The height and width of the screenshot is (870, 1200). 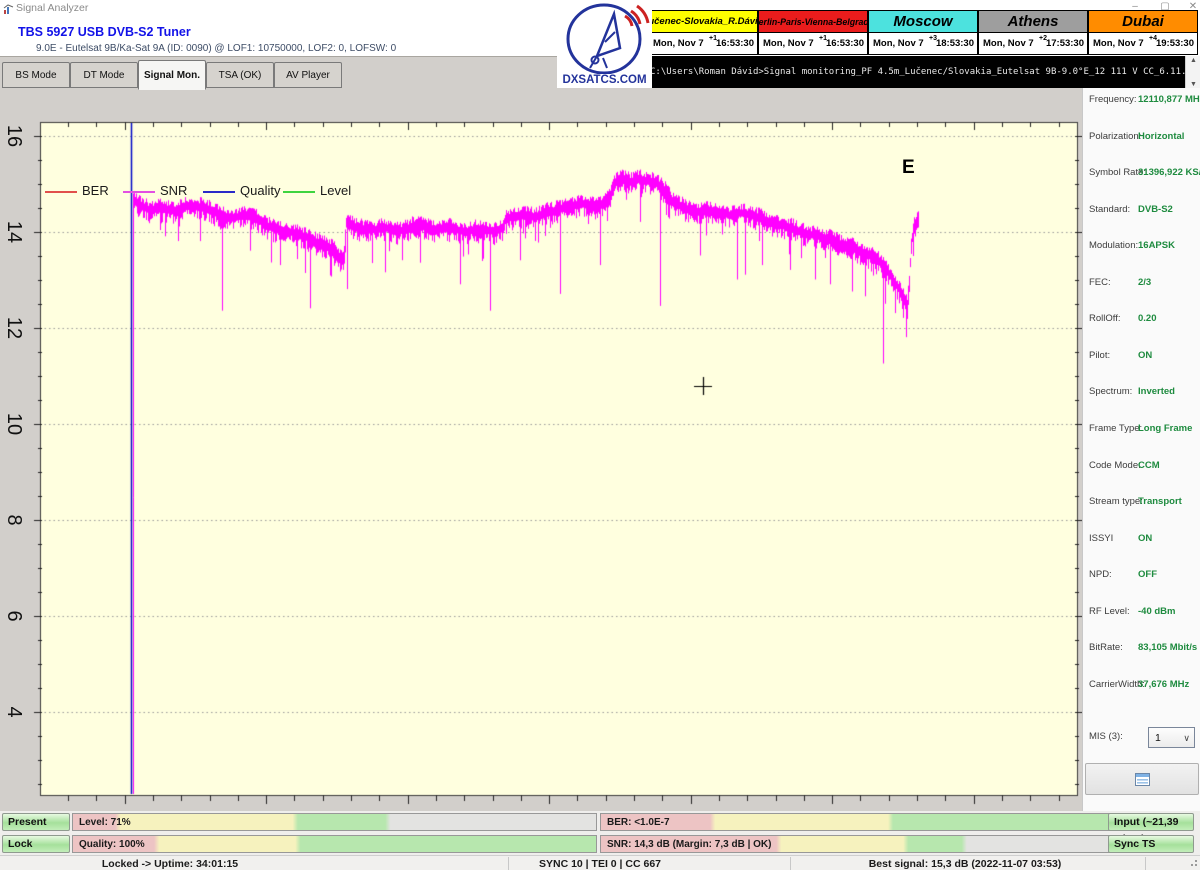 I want to click on lock-indicator: Lock, so click(x=36, y=844).